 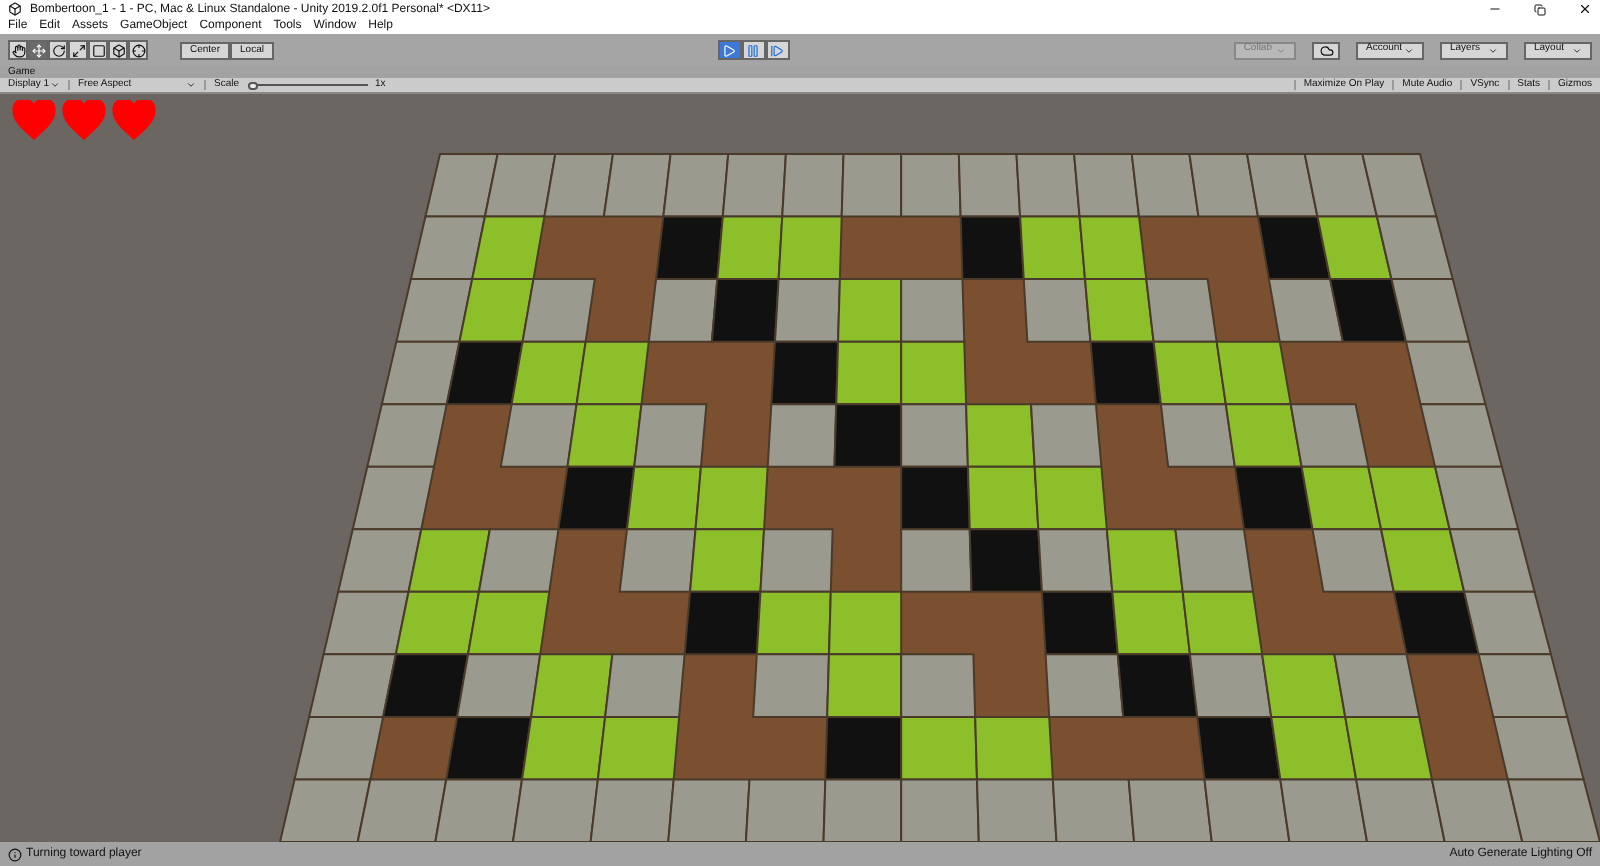 I want to click on crosshair-icon, so click(x=138, y=50).